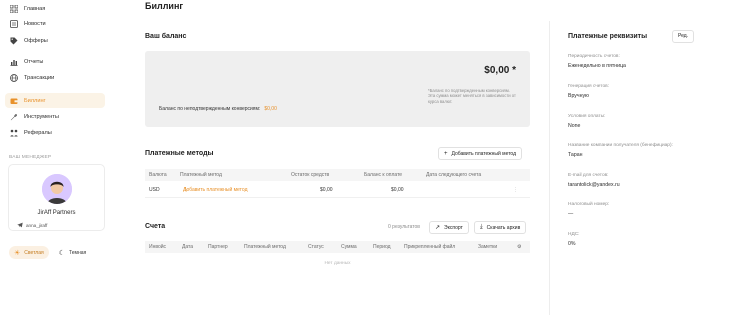  Describe the element at coordinates (404, 227) in the screenshot. I see `invoices-results-count: 0 результатов` at that location.